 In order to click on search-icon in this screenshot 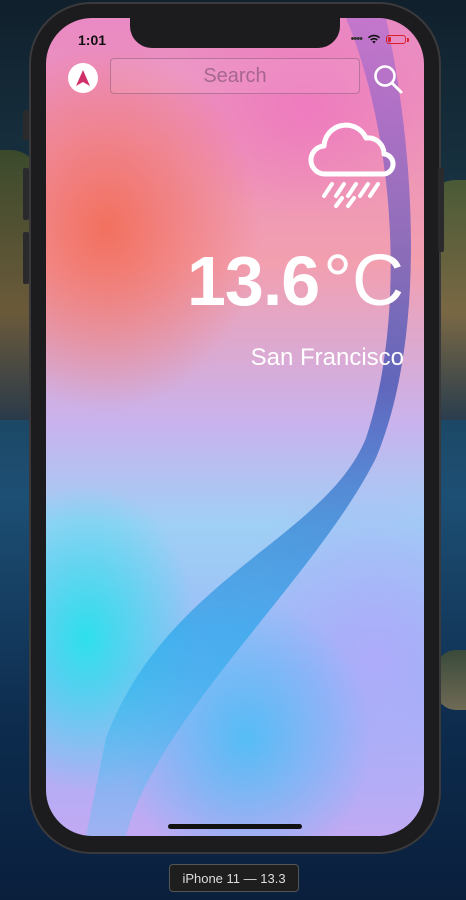, I will do `click(388, 79)`.